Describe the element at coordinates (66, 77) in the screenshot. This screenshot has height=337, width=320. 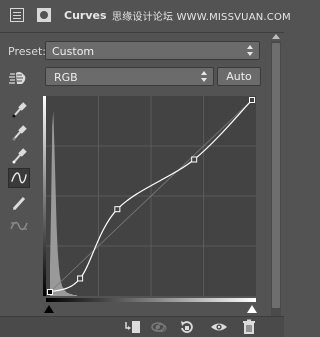
I see `channel-value: RGB` at that location.